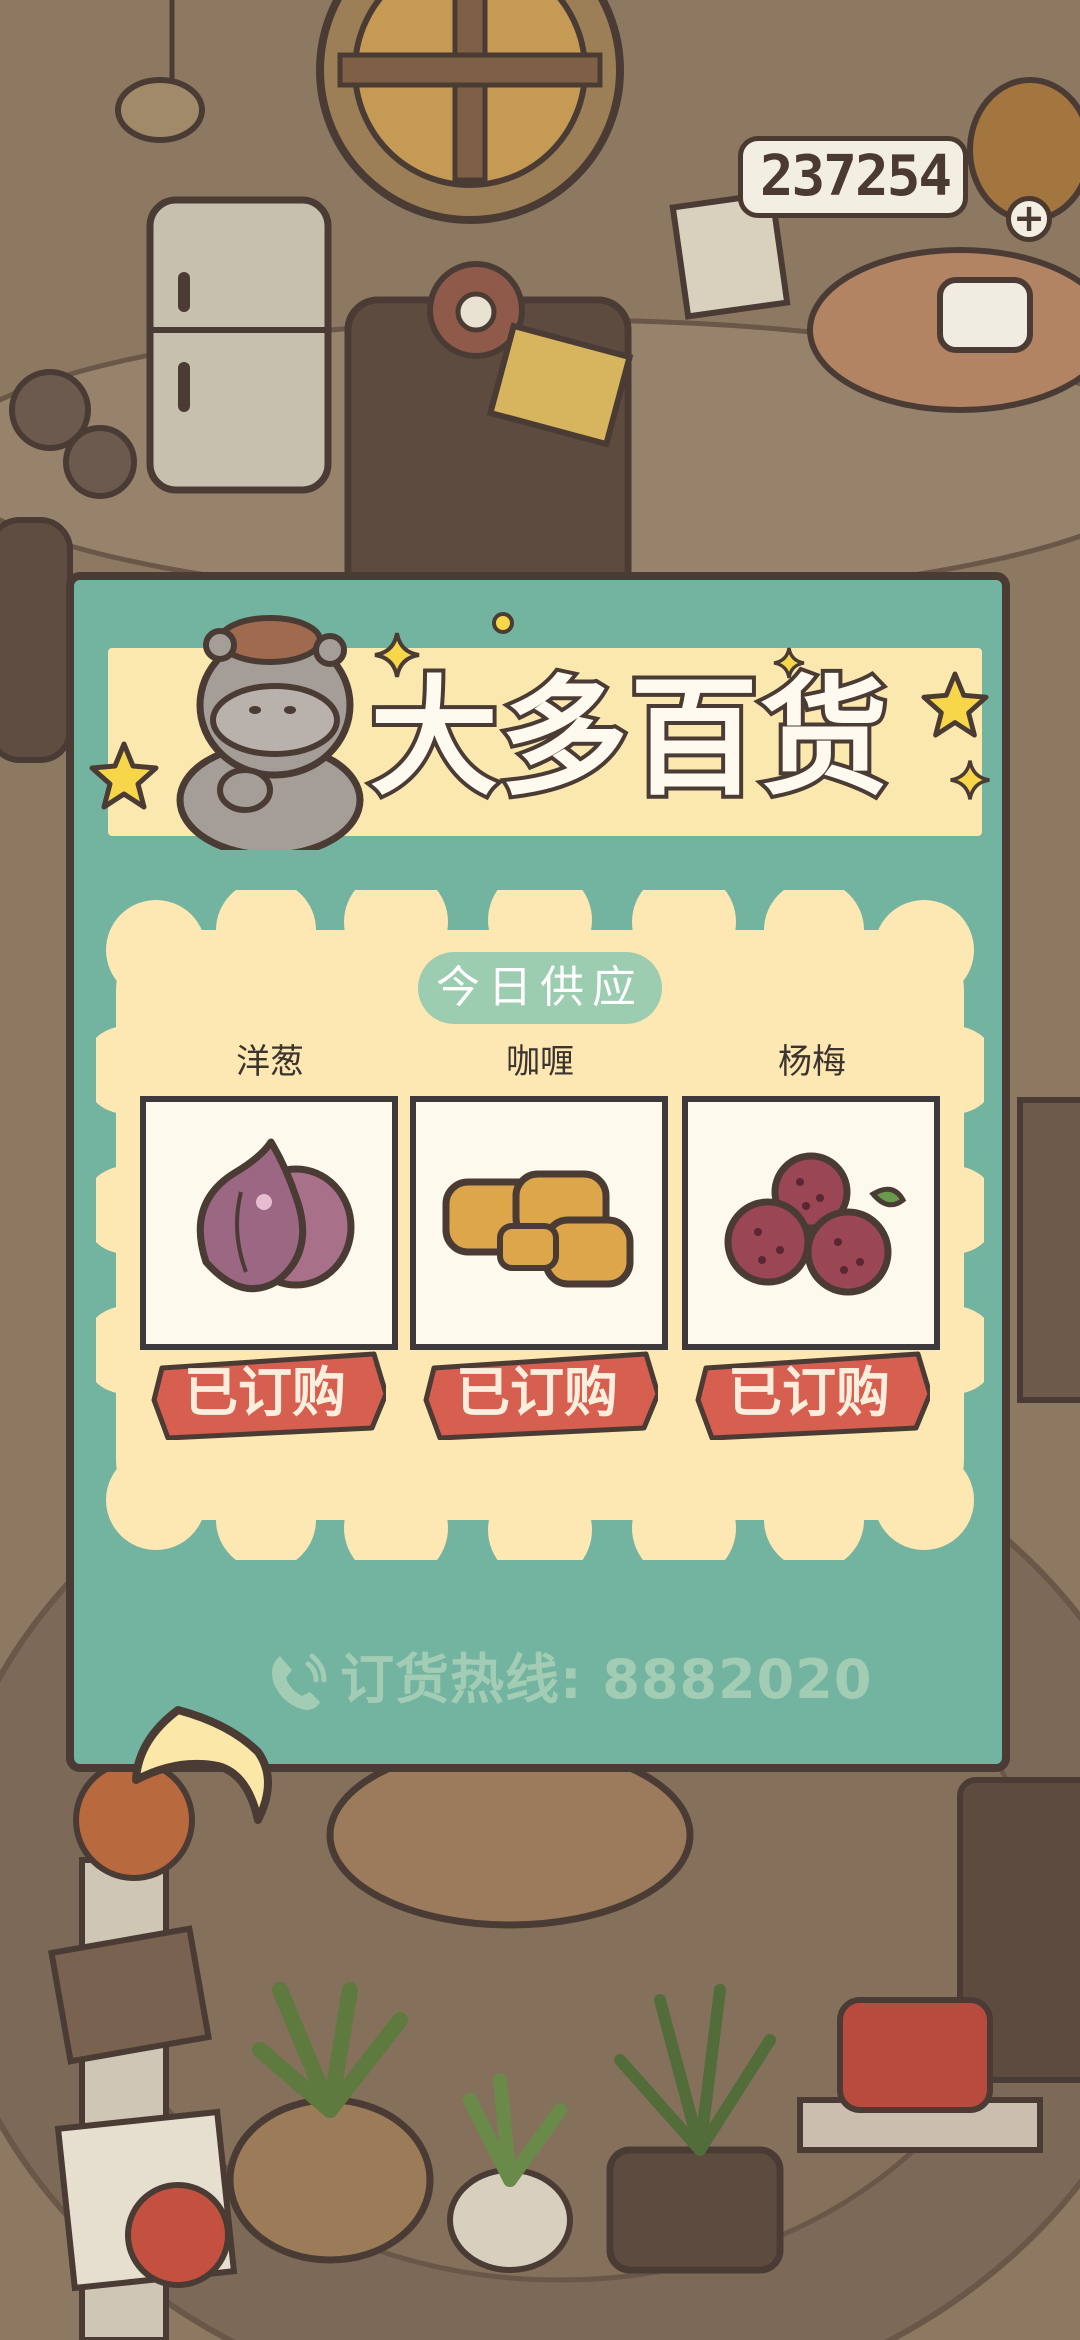 The height and width of the screenshot is (2340, 1080). I want to click on order-status-bayberry: 已订购, so click(809, 1392).